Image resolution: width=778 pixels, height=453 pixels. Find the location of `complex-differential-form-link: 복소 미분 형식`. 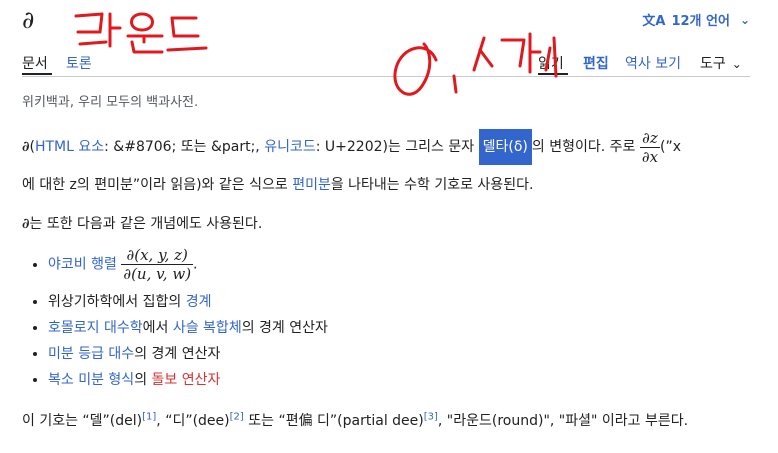

complex-differential-form-link: 복소 미분 형식 is located at coordinates (91, 380).